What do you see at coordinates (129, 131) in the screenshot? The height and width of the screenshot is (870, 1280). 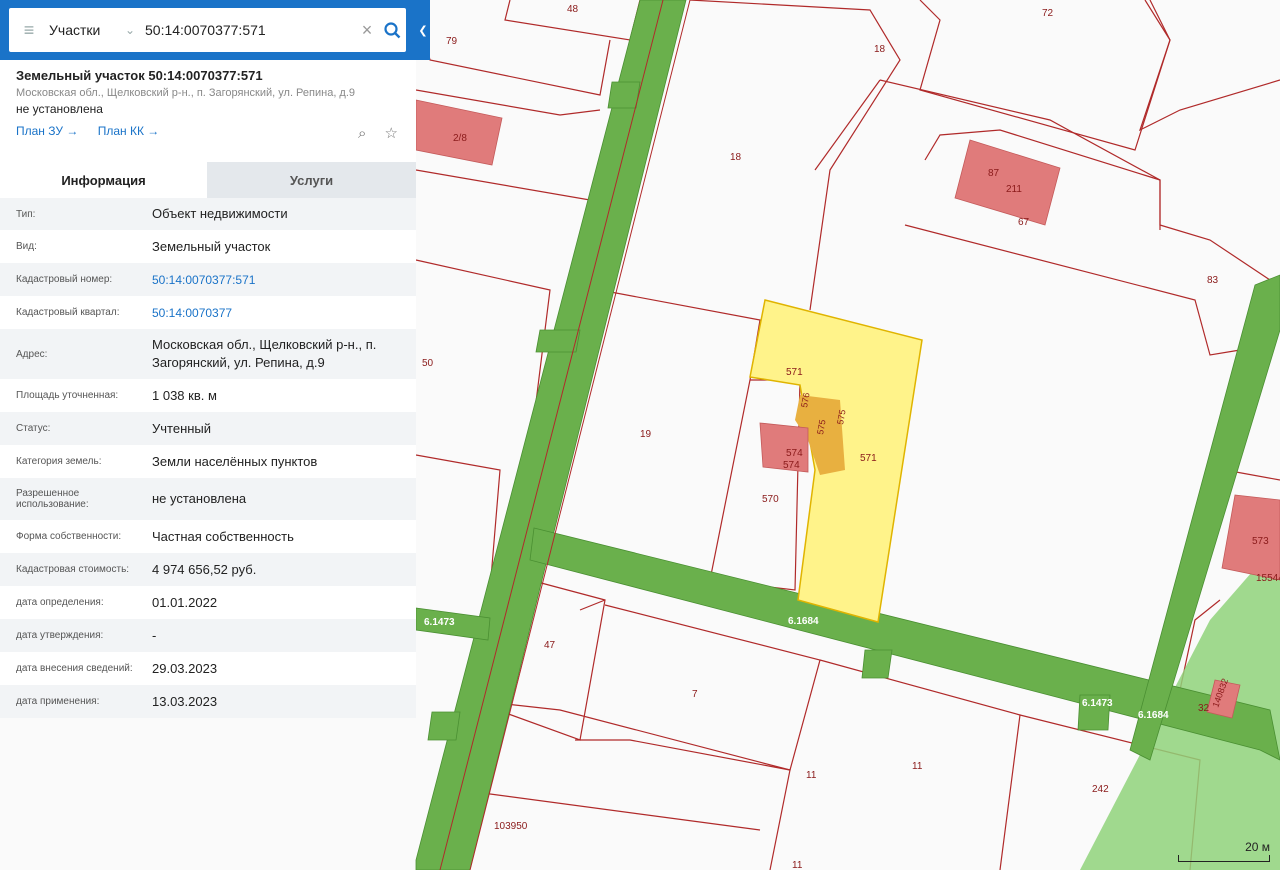 I see `plan-kk-link: План КК →` at bounding box center [129, 131].